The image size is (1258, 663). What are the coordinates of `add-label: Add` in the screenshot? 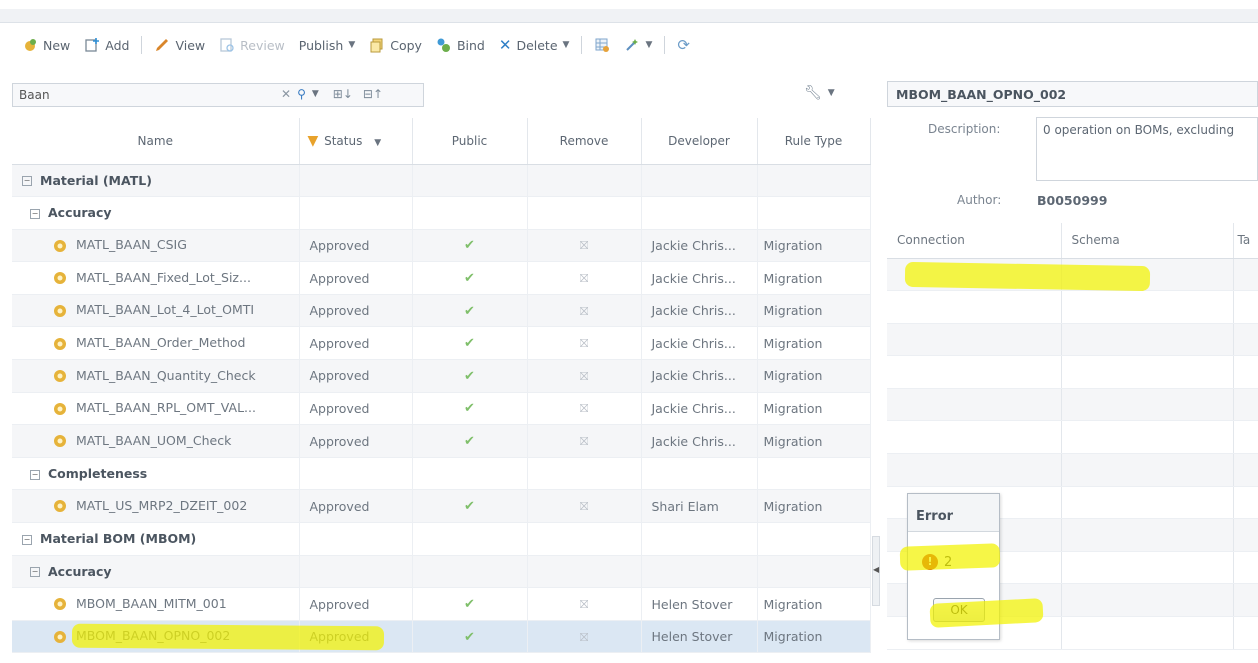 It's located at (117, 45).